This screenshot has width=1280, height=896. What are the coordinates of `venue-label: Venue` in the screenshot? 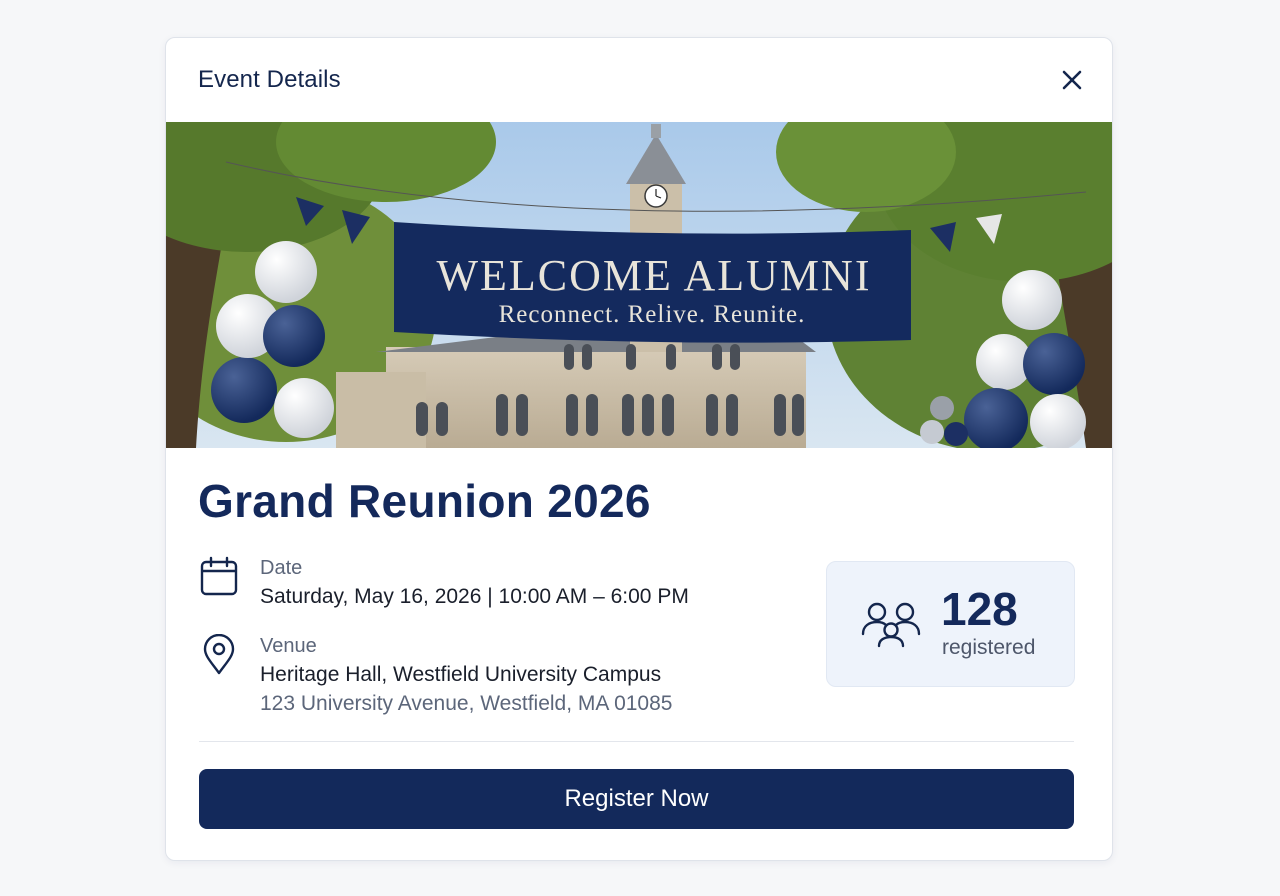 It's located at (288, 646).